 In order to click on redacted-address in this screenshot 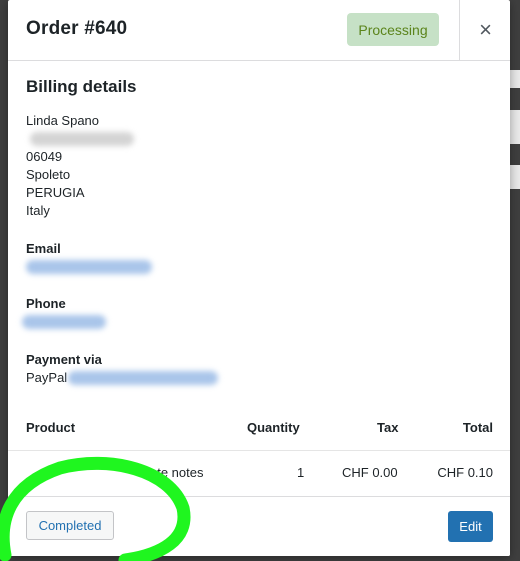, I will do `click(82, 139)`.